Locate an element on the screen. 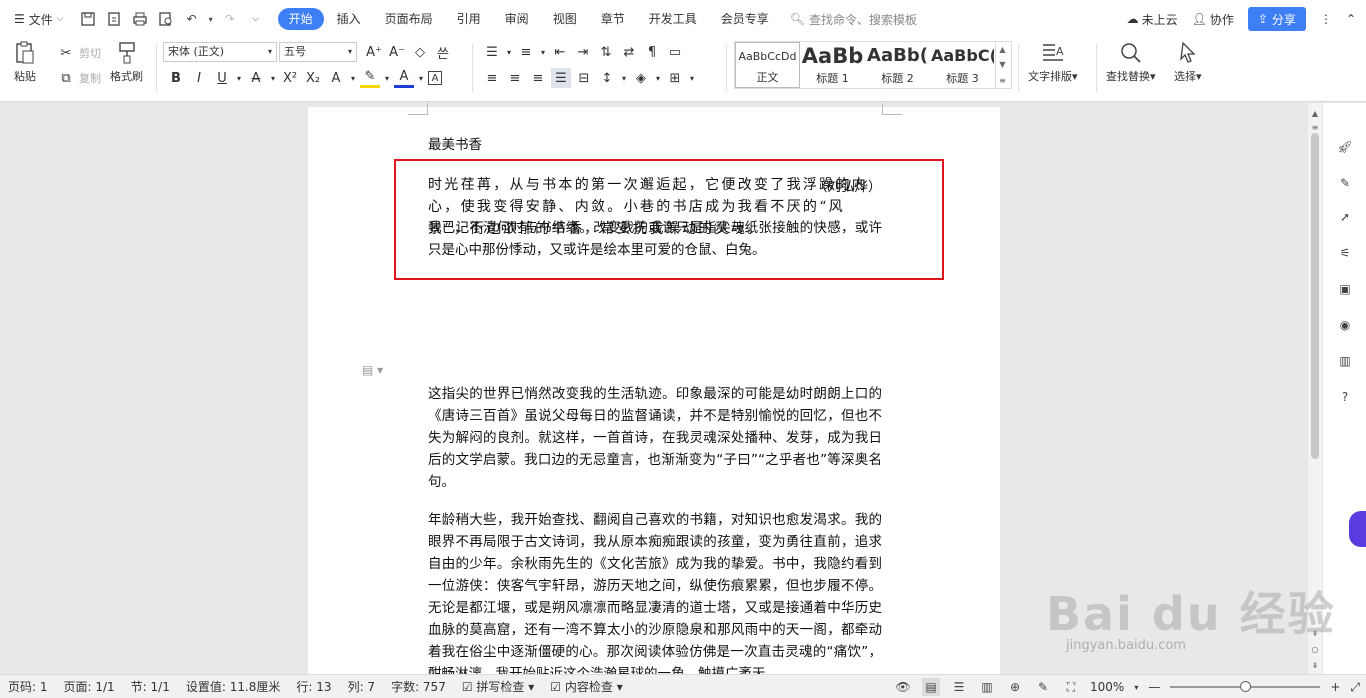 This screenshot has height=698, width=1366. style-heading-2: AaBb( 标题 2 is located at coordinates (897, 65).